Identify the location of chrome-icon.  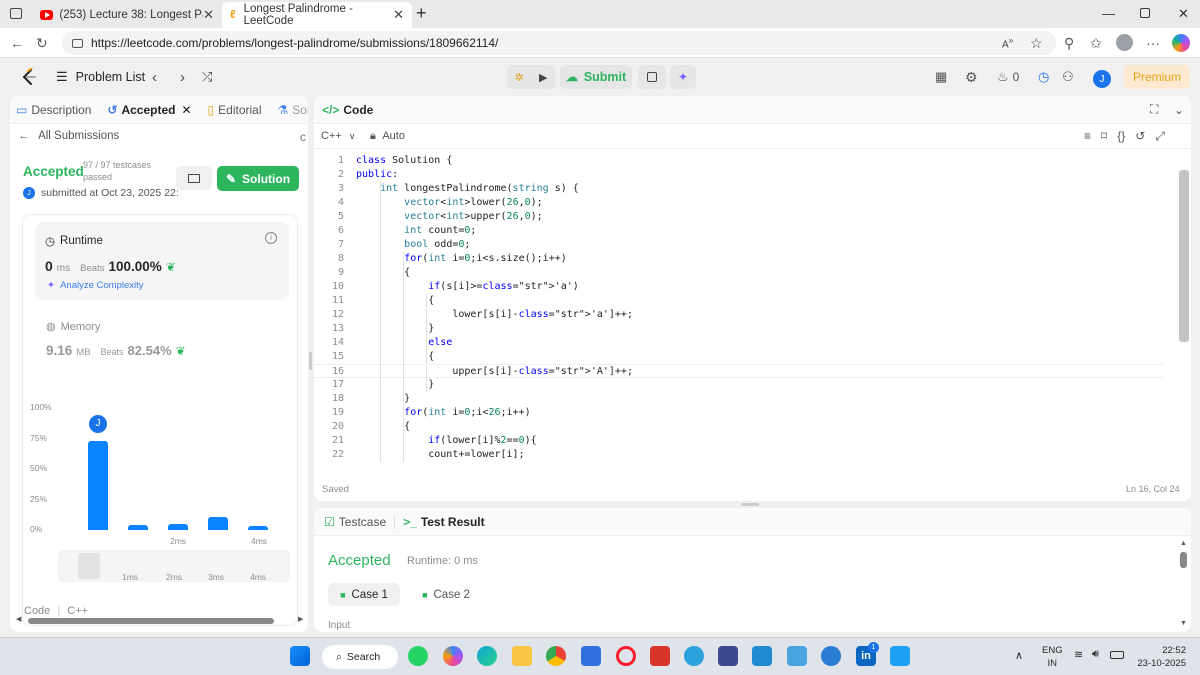
(556, 656).